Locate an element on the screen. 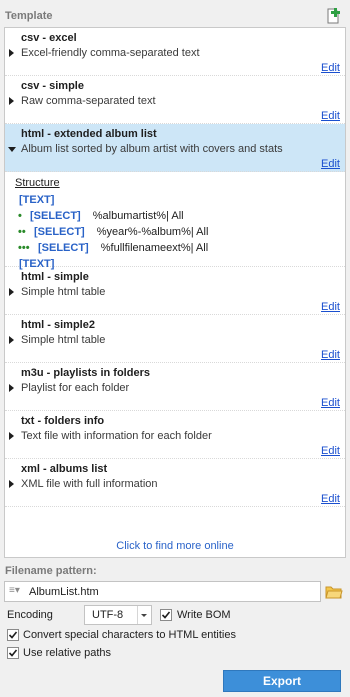 The width and height of the screenshot is (350, 697). template-title: html - simple is located at coordinates (55, 277).